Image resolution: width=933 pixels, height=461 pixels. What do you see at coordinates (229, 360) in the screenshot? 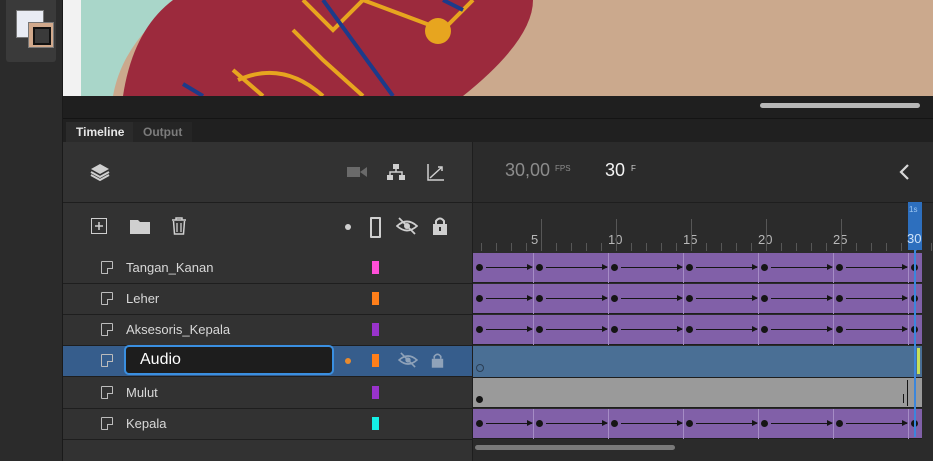
I see `layer-rename-input` at bounding box center [229, 360].